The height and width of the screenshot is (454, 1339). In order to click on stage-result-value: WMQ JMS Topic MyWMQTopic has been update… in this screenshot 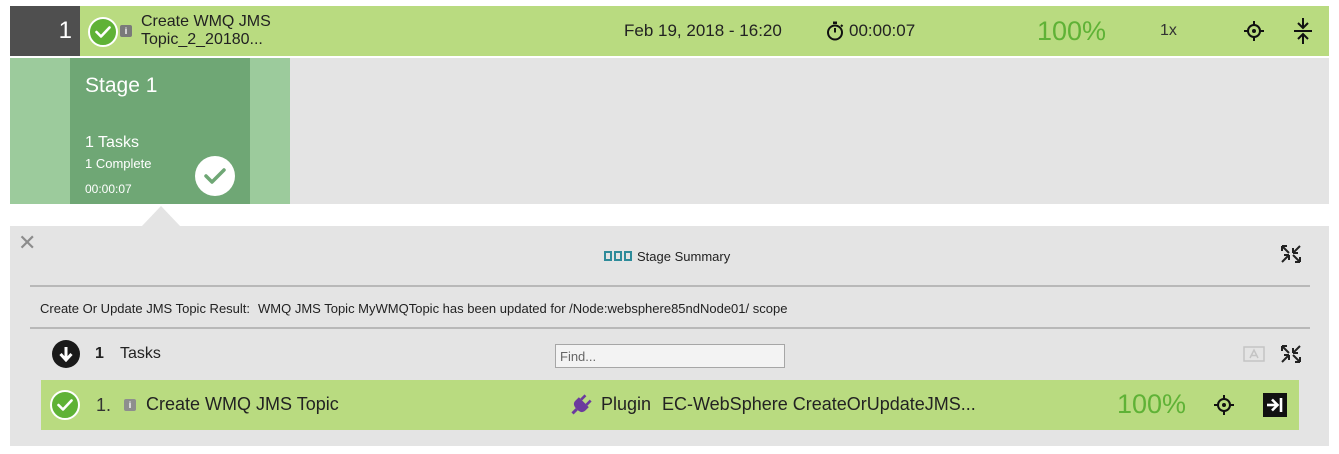, I will do `click(523, 308)`.